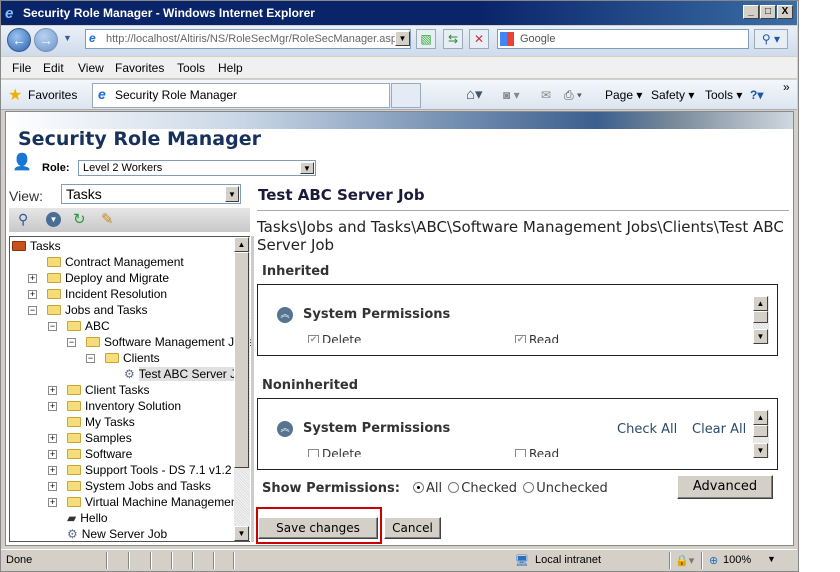  What do you see at coordinates (406, 95) in the screenshot?
I see `new-tab-button` at bounding box center [406, 95].